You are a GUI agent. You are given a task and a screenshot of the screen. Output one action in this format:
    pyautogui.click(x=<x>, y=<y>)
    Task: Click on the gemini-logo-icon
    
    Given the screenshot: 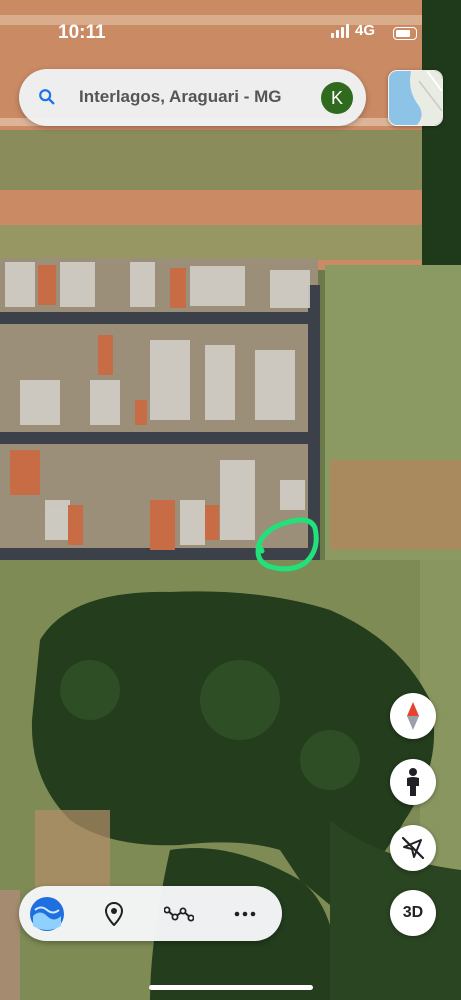 What is the action you would take?
    pyautogui.click(x=47, y=913)
    